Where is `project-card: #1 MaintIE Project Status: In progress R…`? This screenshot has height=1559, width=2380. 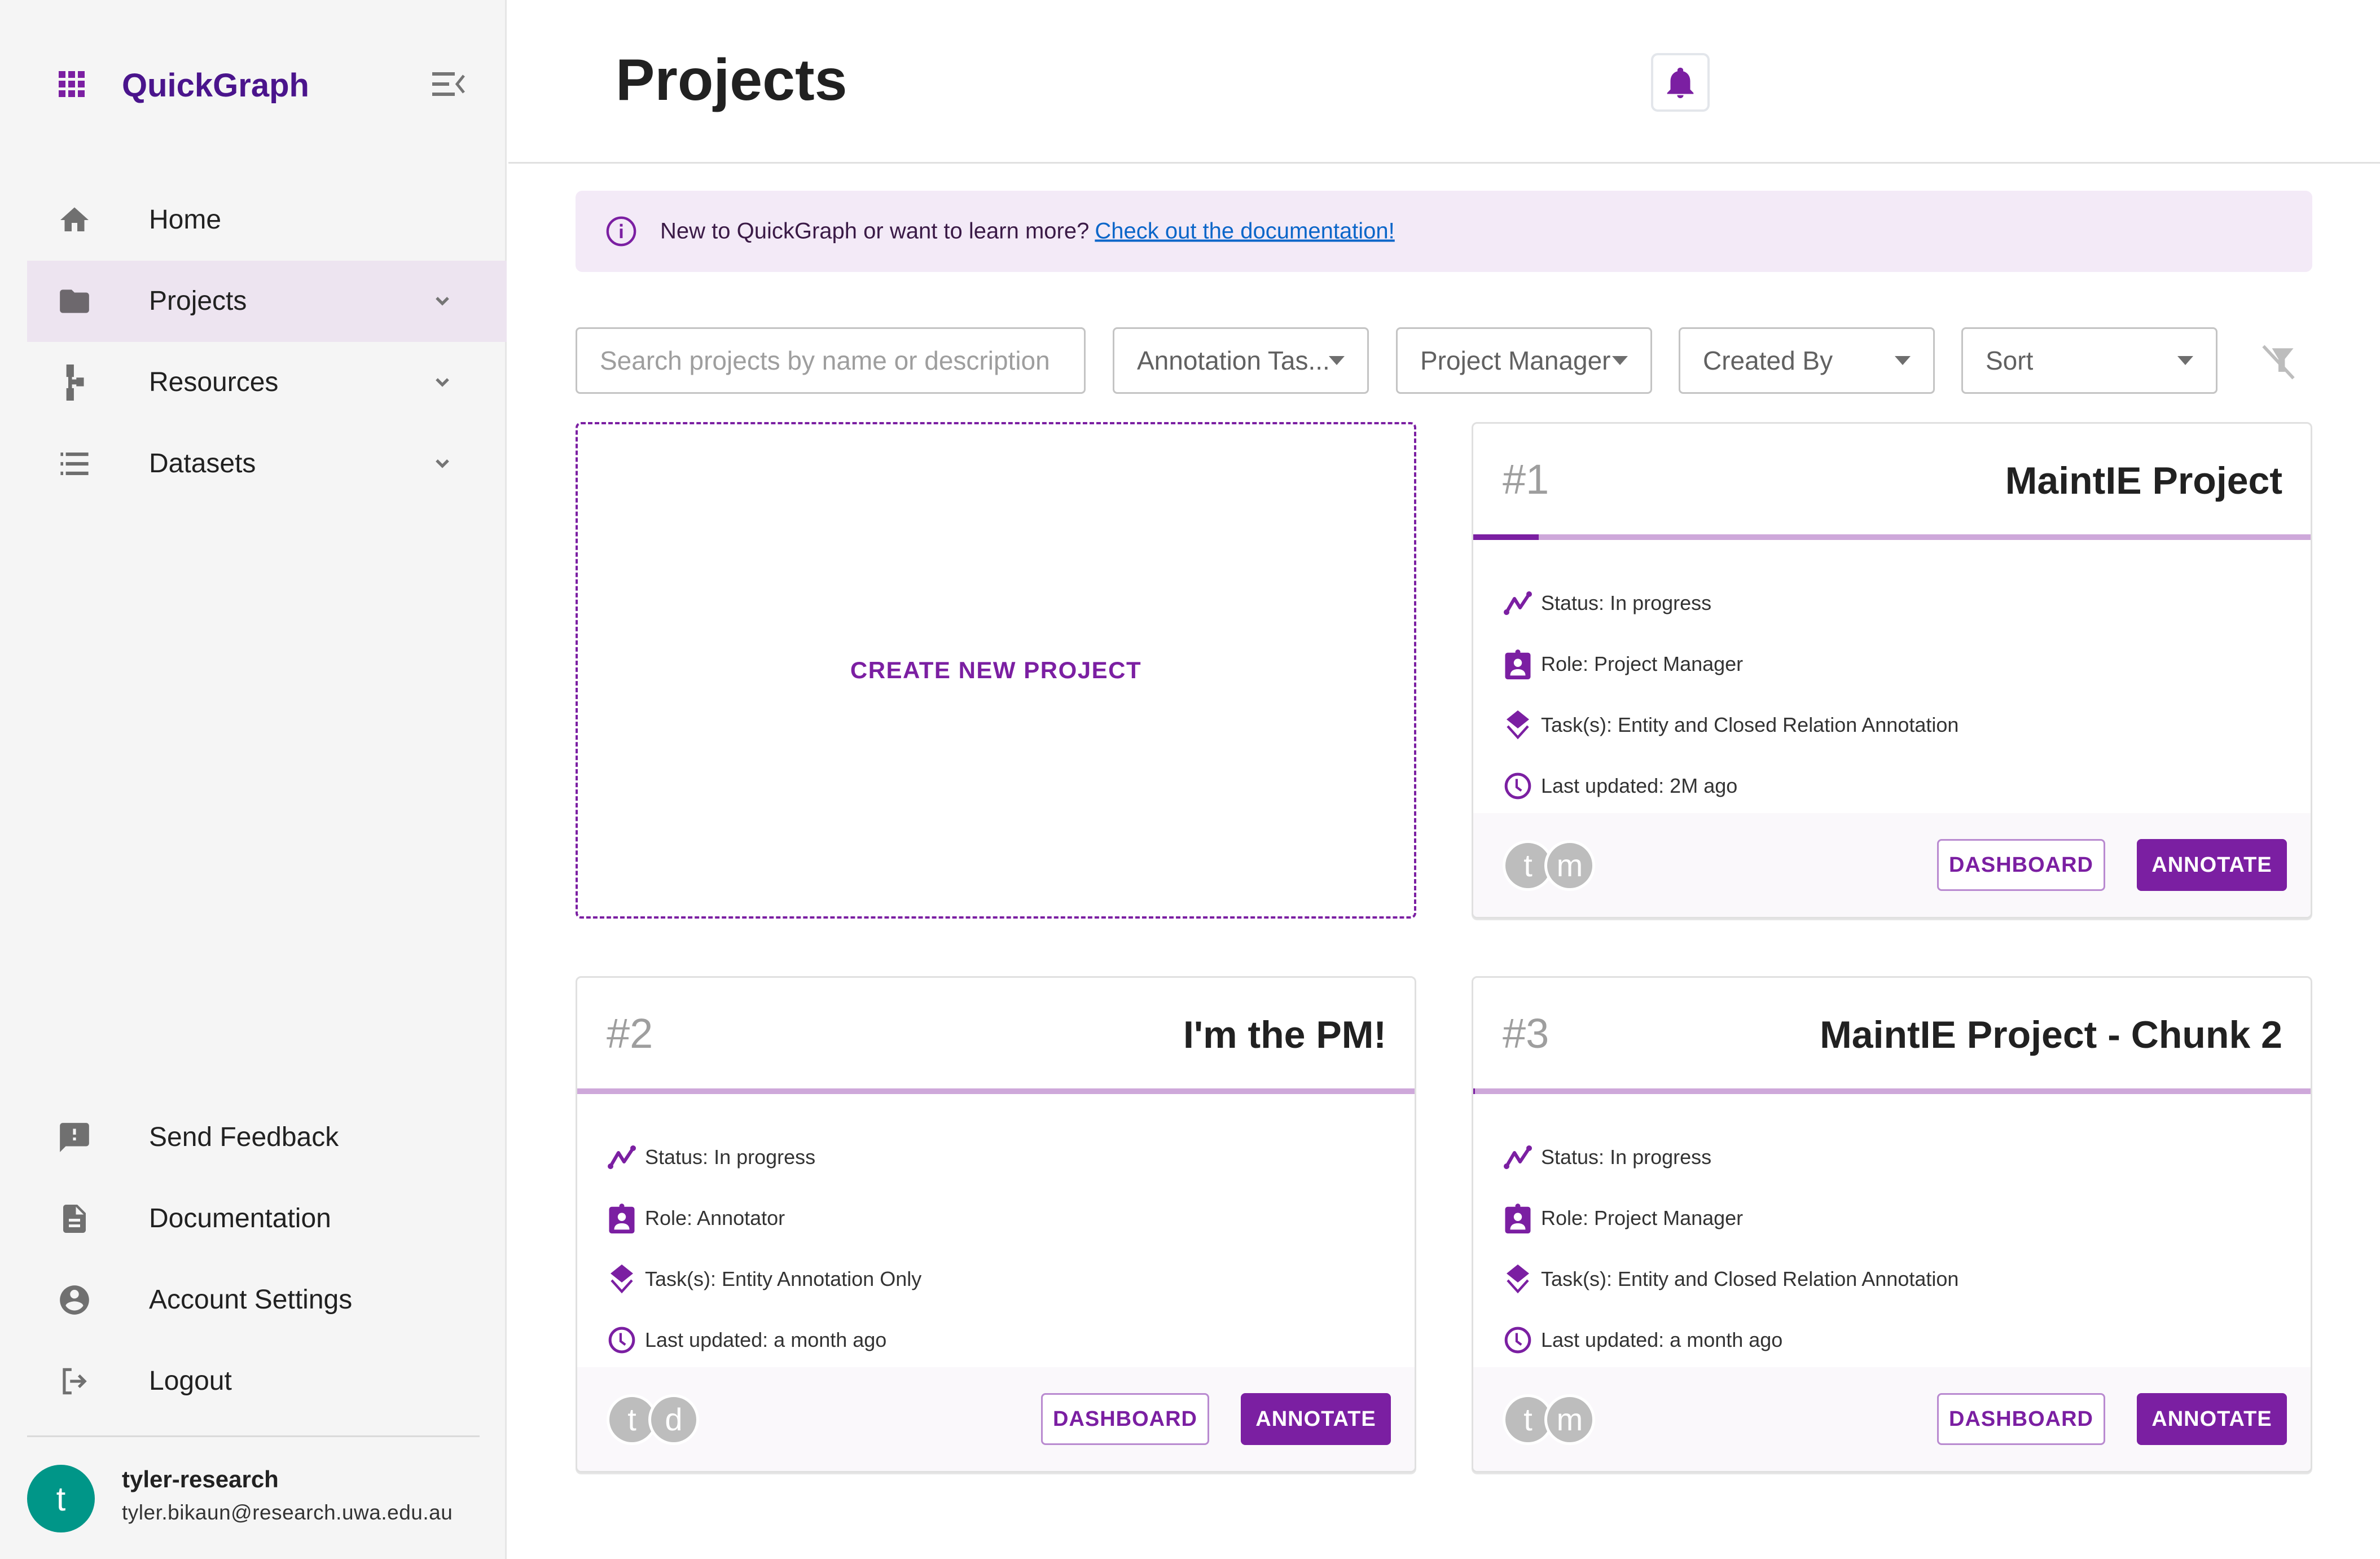 project-card: #1 MaintIE Project Status: In progress R… is located at coordinates (1892, 671).